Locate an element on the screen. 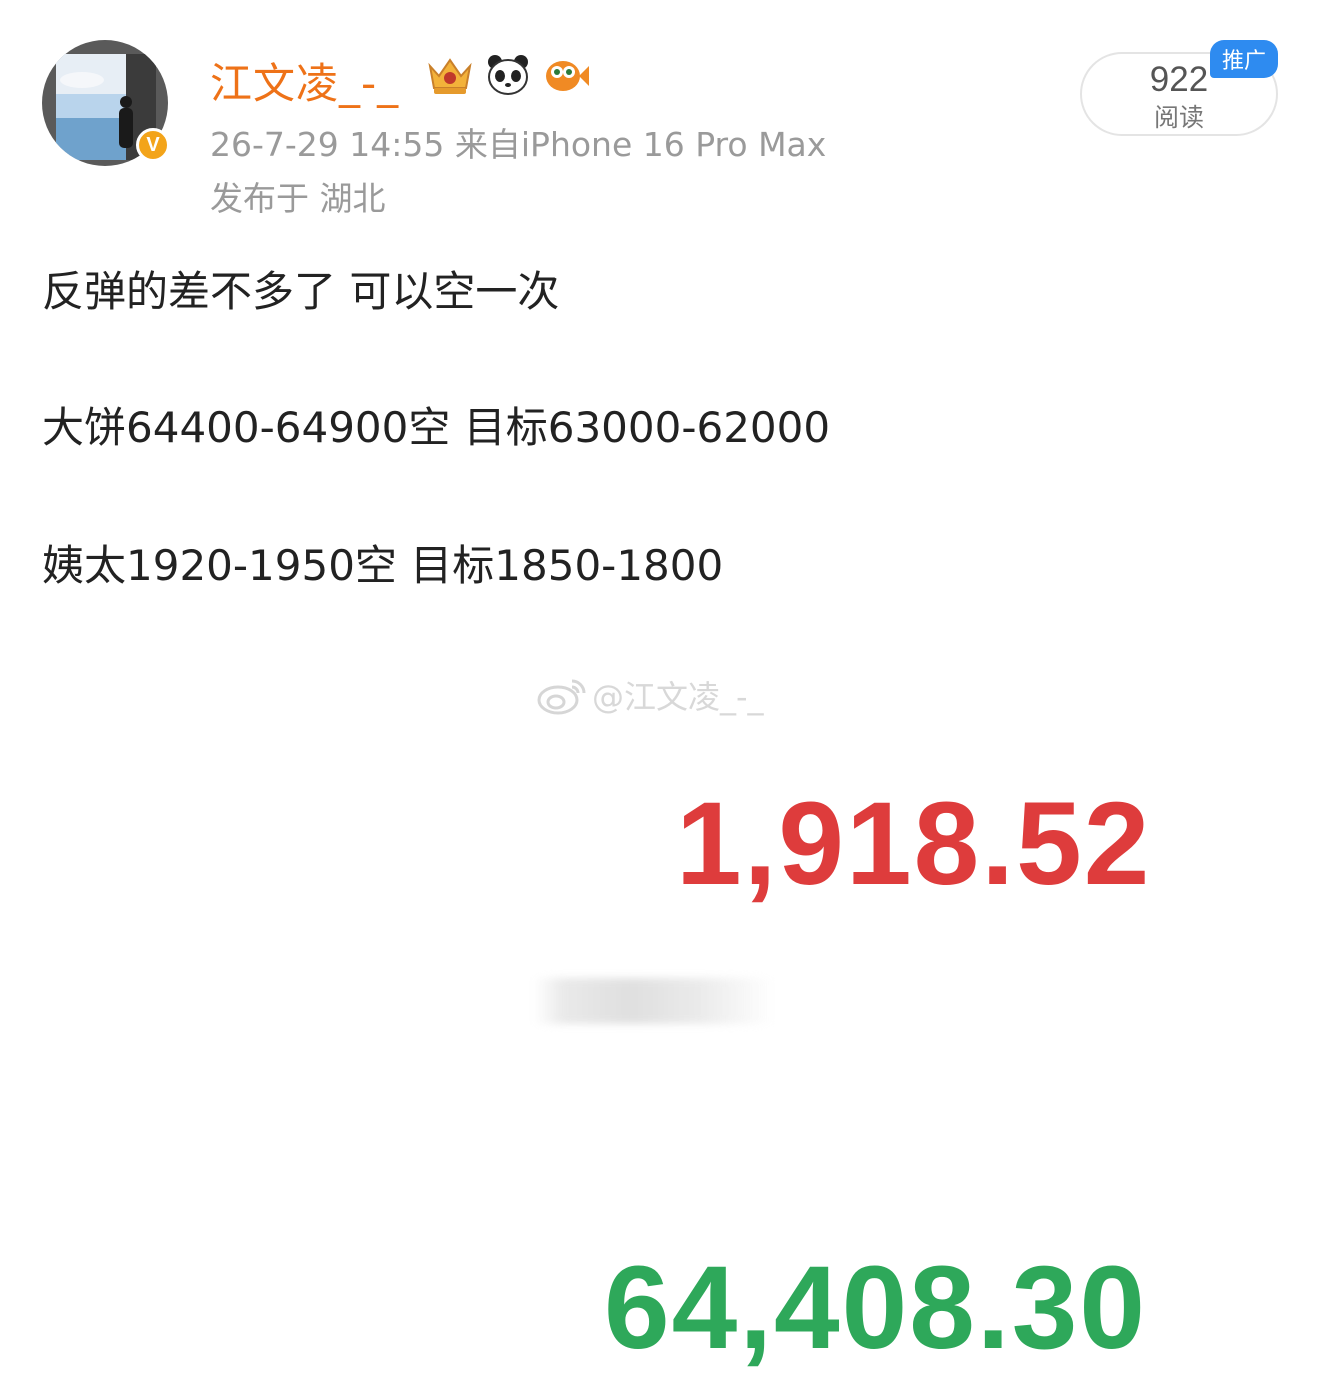  post-time-source: 26-7-29 14:55 来自iPhone 16 Pro Max is located at coordinates (518, 144).